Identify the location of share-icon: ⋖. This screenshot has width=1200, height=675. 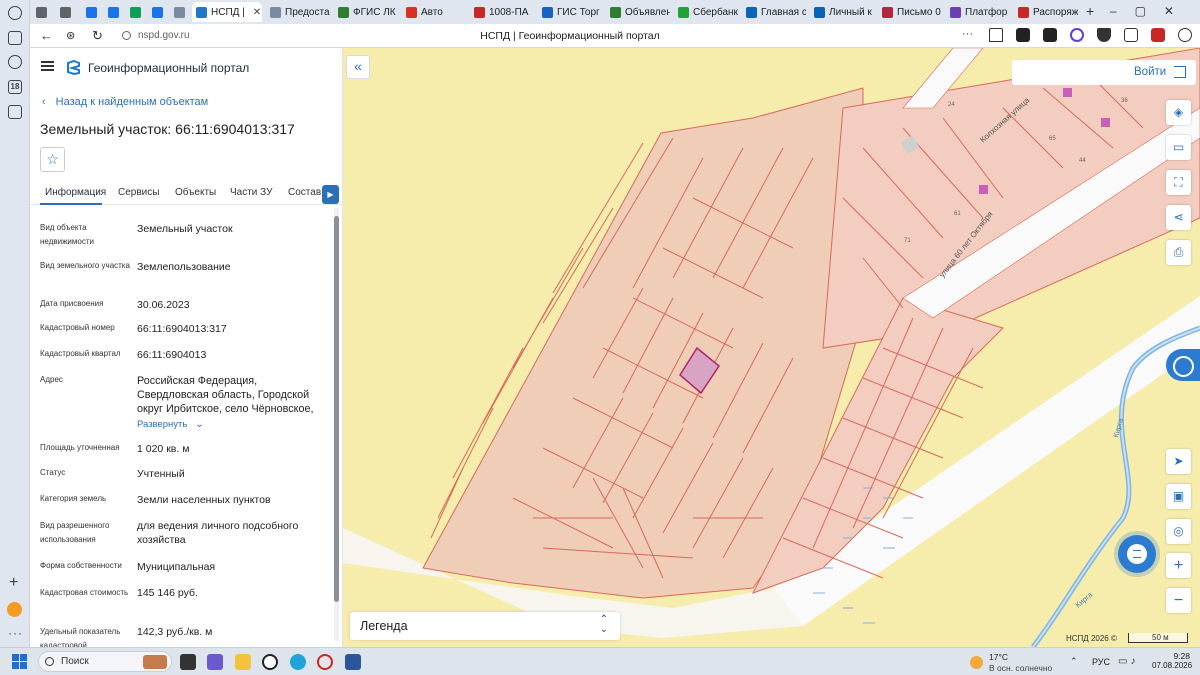
(1178, 217).